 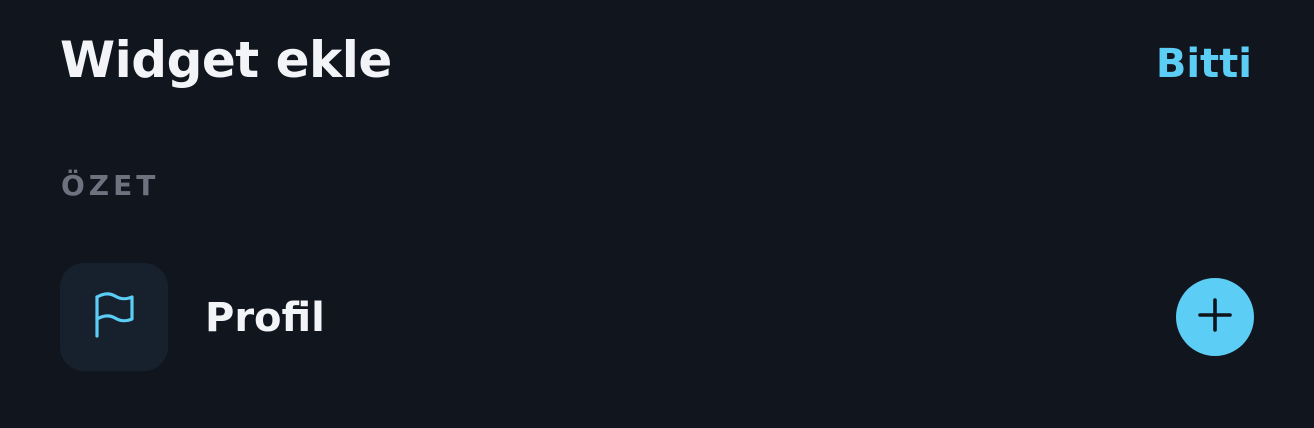 What do you see at coordinates (1204, 64) in the screenshot?
I see `done-button: Bitti` at bounding box center [1204, 64].